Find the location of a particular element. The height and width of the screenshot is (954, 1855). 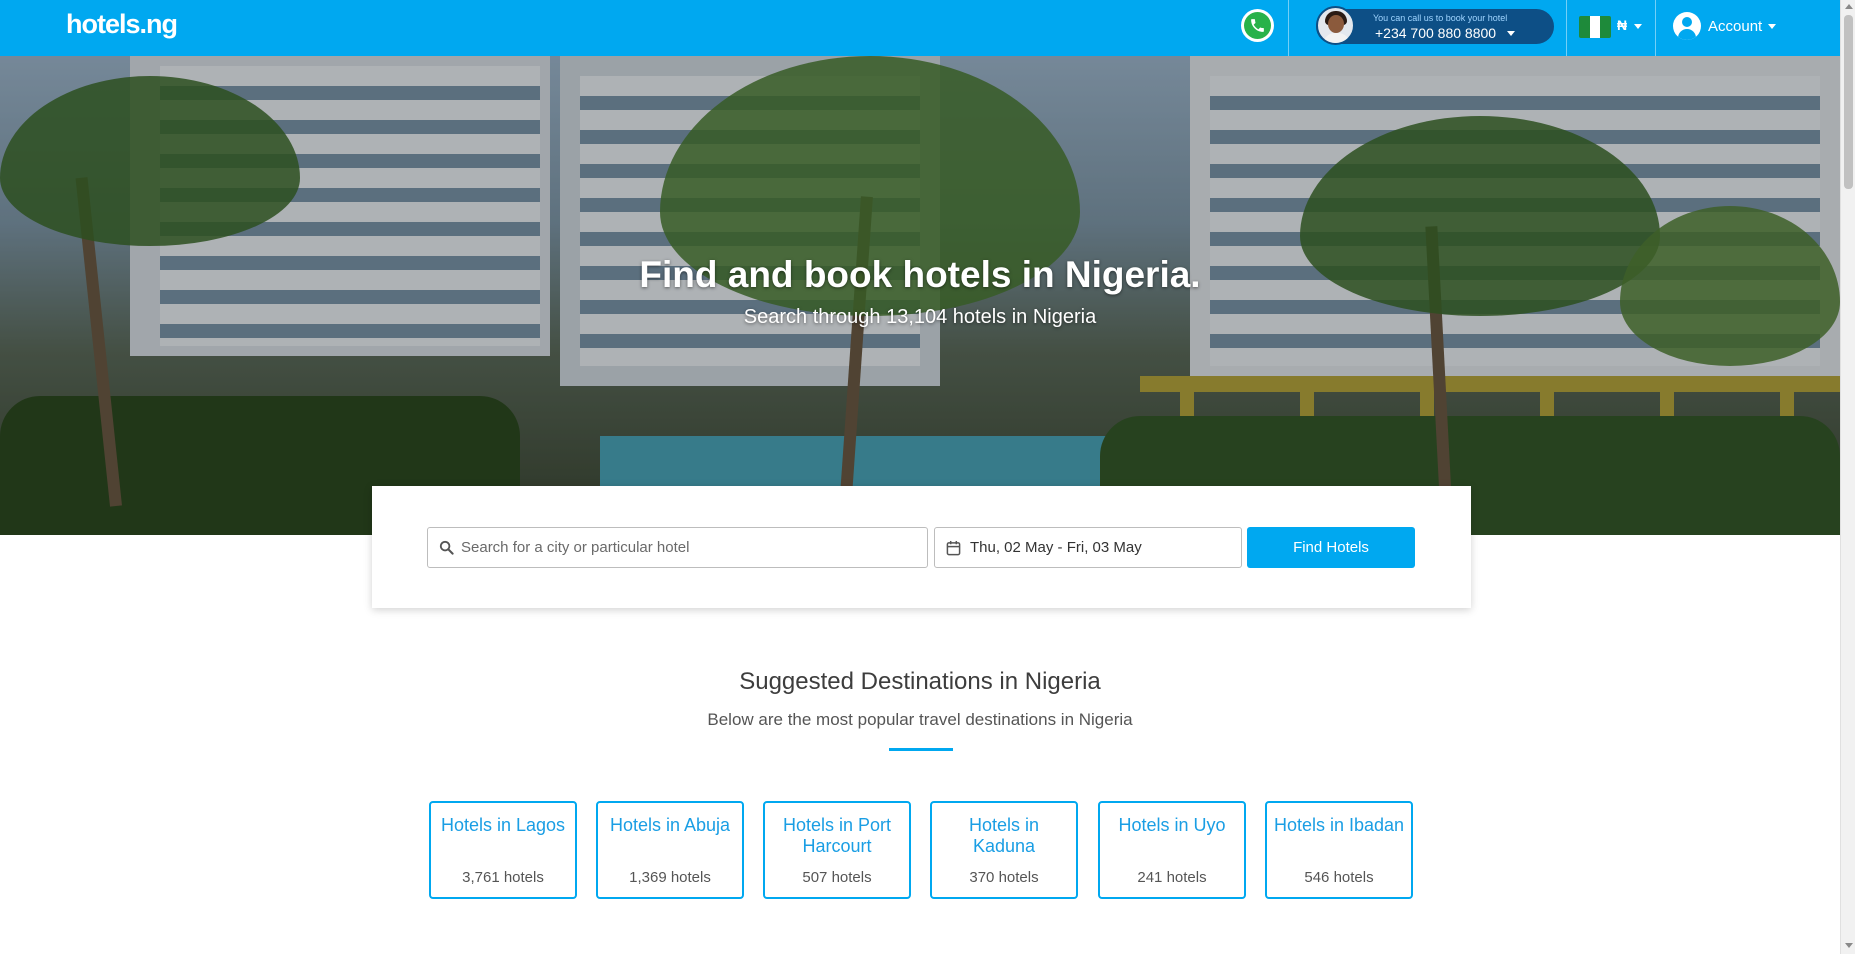

support-agent-avatar is located at coordinates (1335, 25).